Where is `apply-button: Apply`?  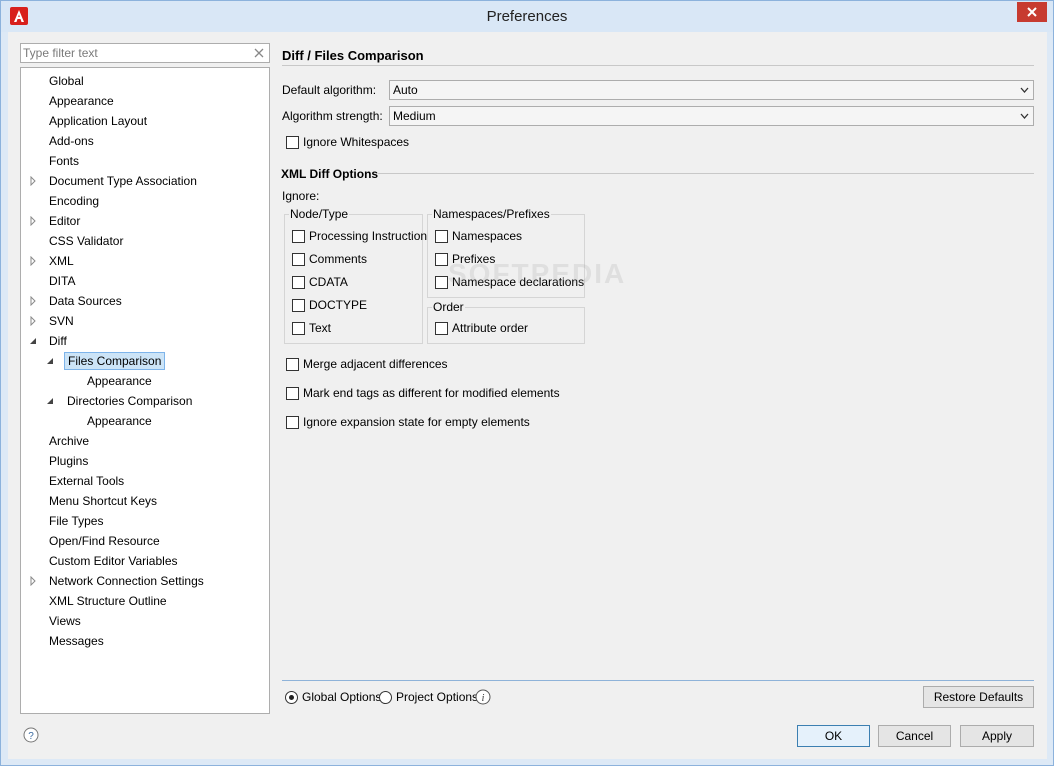 apply-button: Apply is located at coordinates (997, 736).